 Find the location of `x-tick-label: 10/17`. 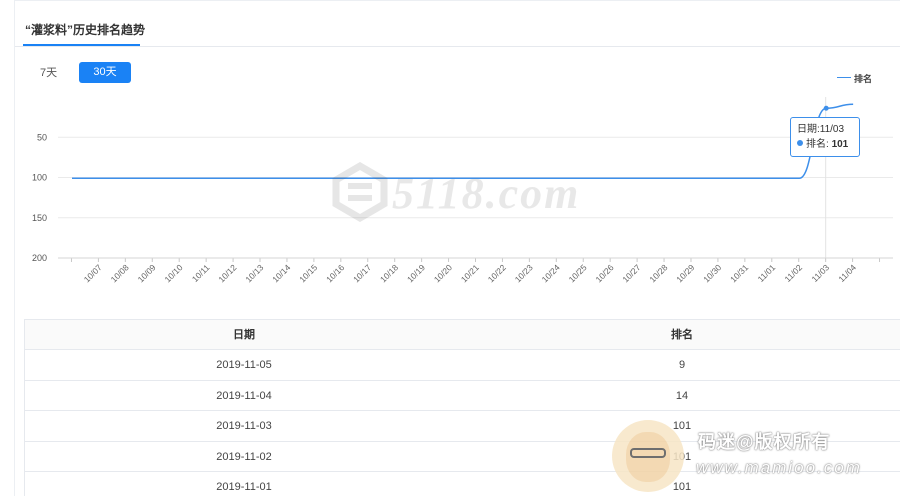

x-tick-label: 10/17 is located at coordinates (362, 273).